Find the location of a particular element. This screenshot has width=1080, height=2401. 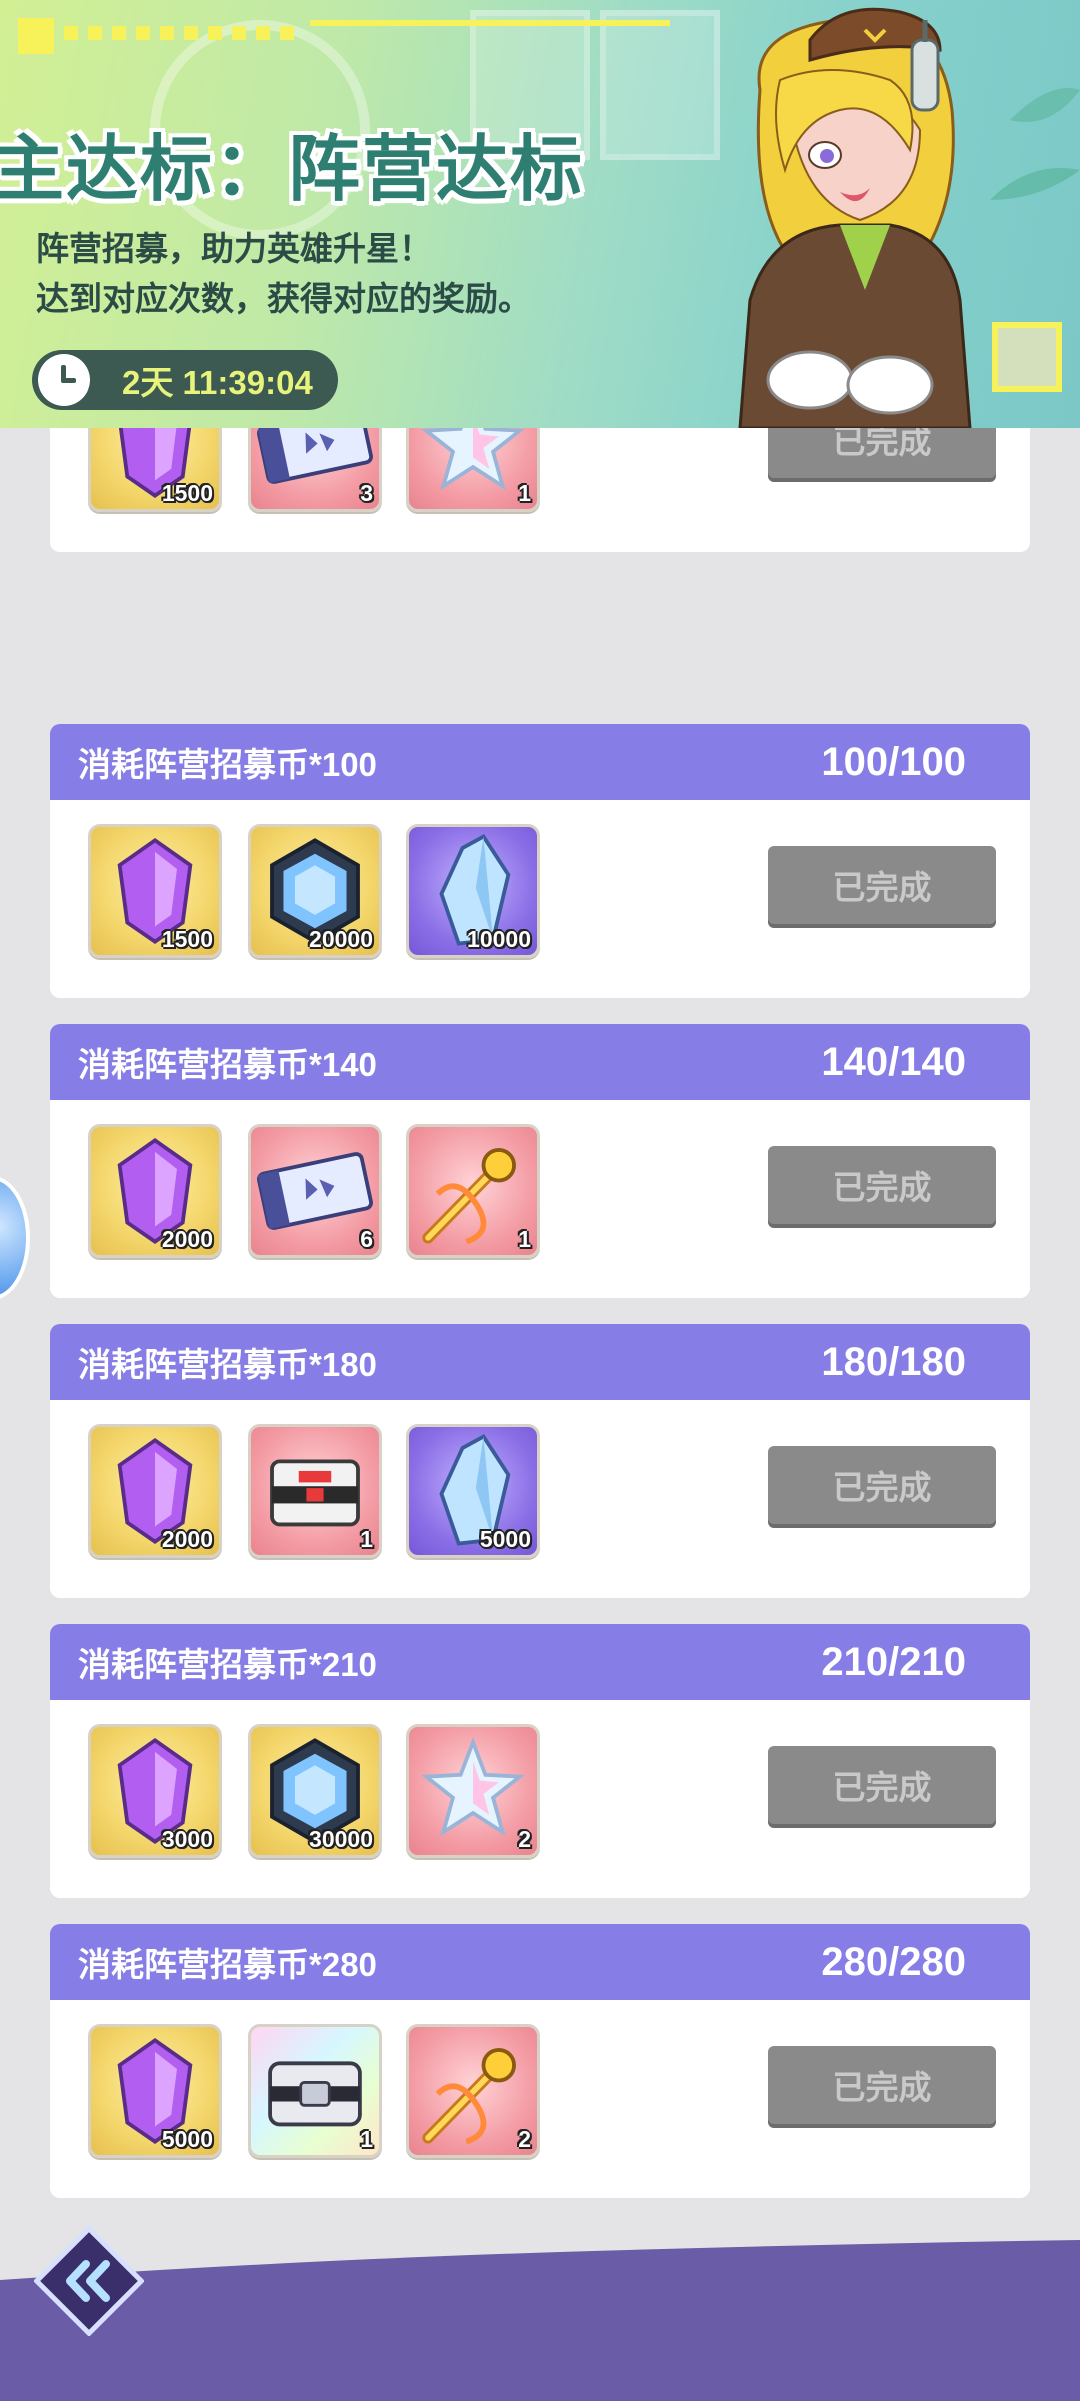

reward-item: 20000 is located at coordinates (315, 891).